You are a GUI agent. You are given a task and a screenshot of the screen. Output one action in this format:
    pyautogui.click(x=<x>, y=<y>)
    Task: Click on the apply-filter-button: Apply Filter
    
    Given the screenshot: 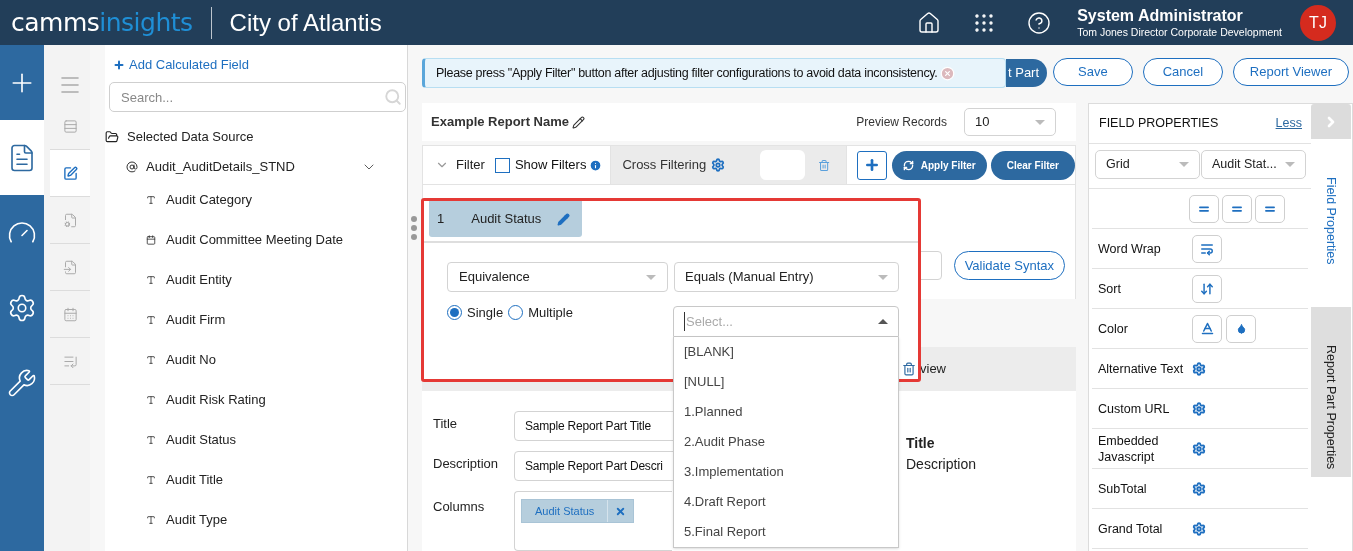 What is the action you would take?
    pyautogui.click(x=939, y=165)
    